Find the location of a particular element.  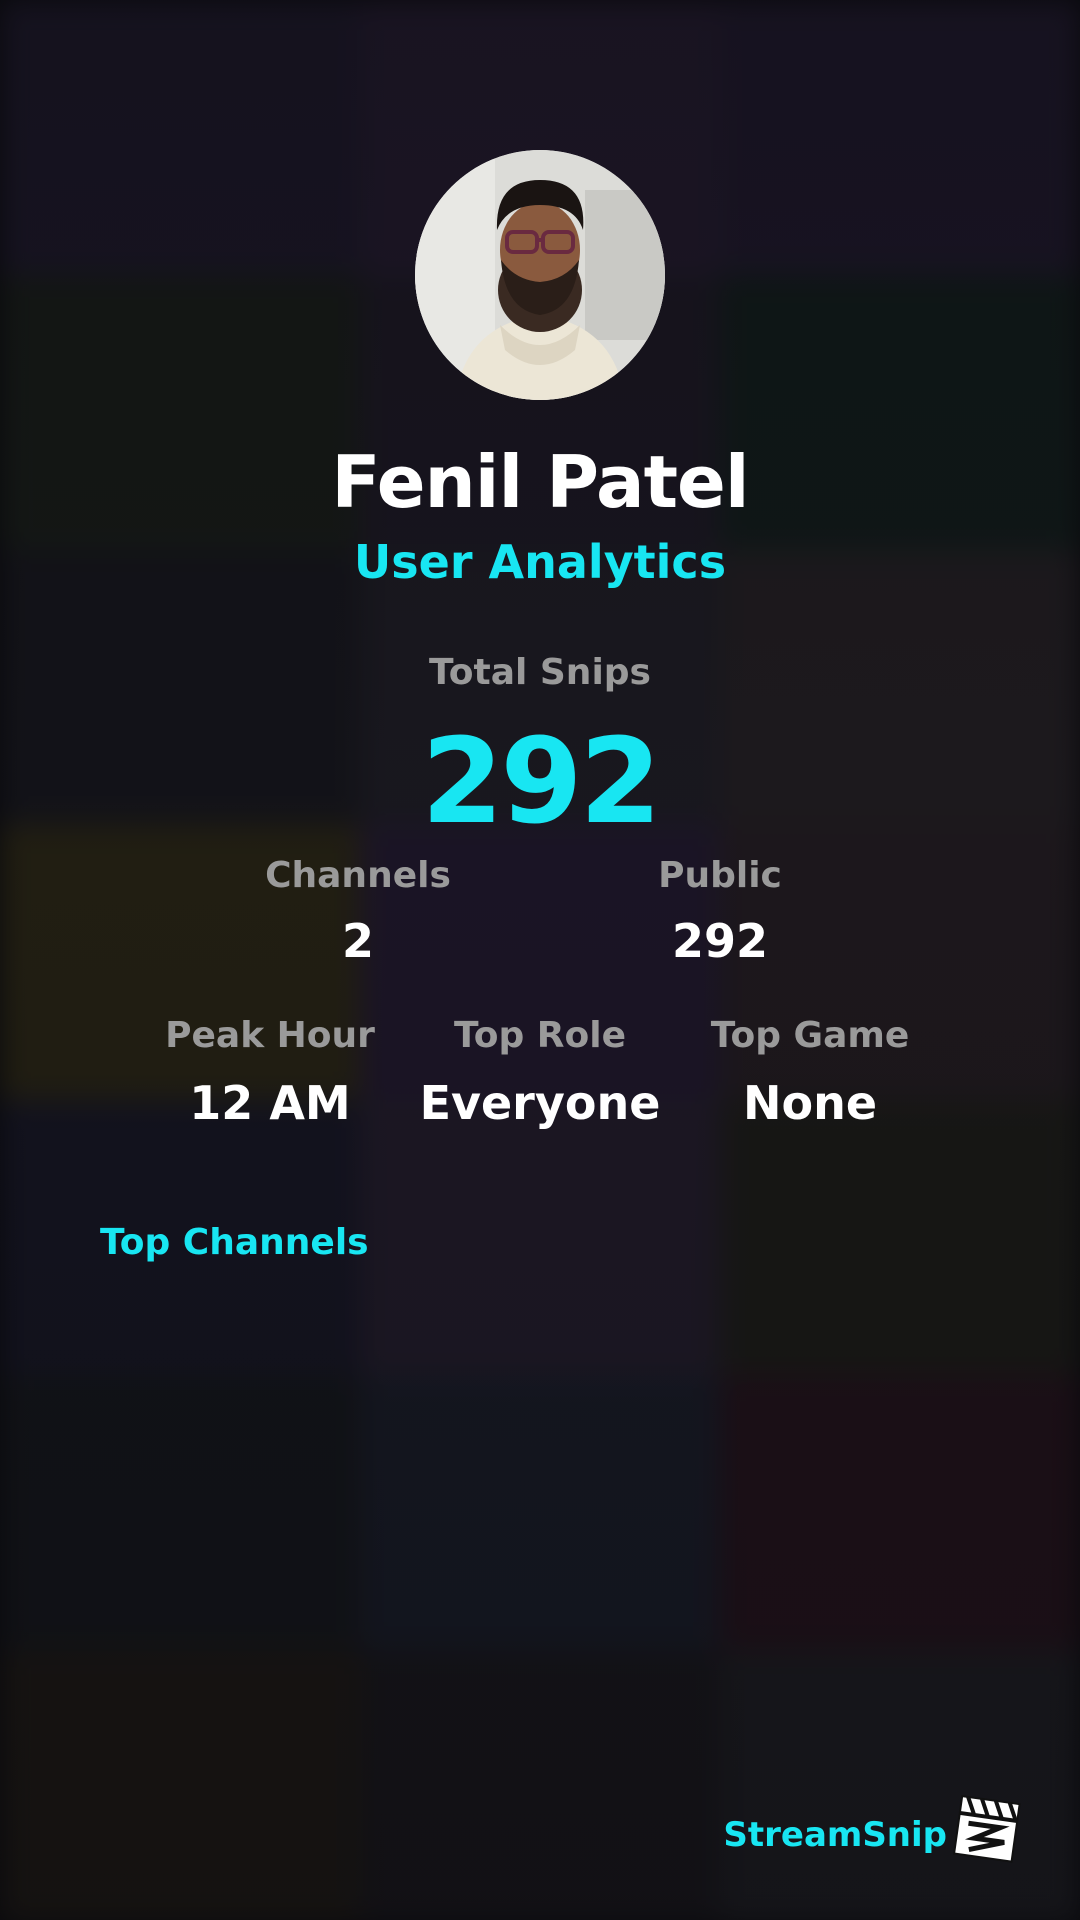

page-subtitle: User Analytics is located at coordinates (540, 562).